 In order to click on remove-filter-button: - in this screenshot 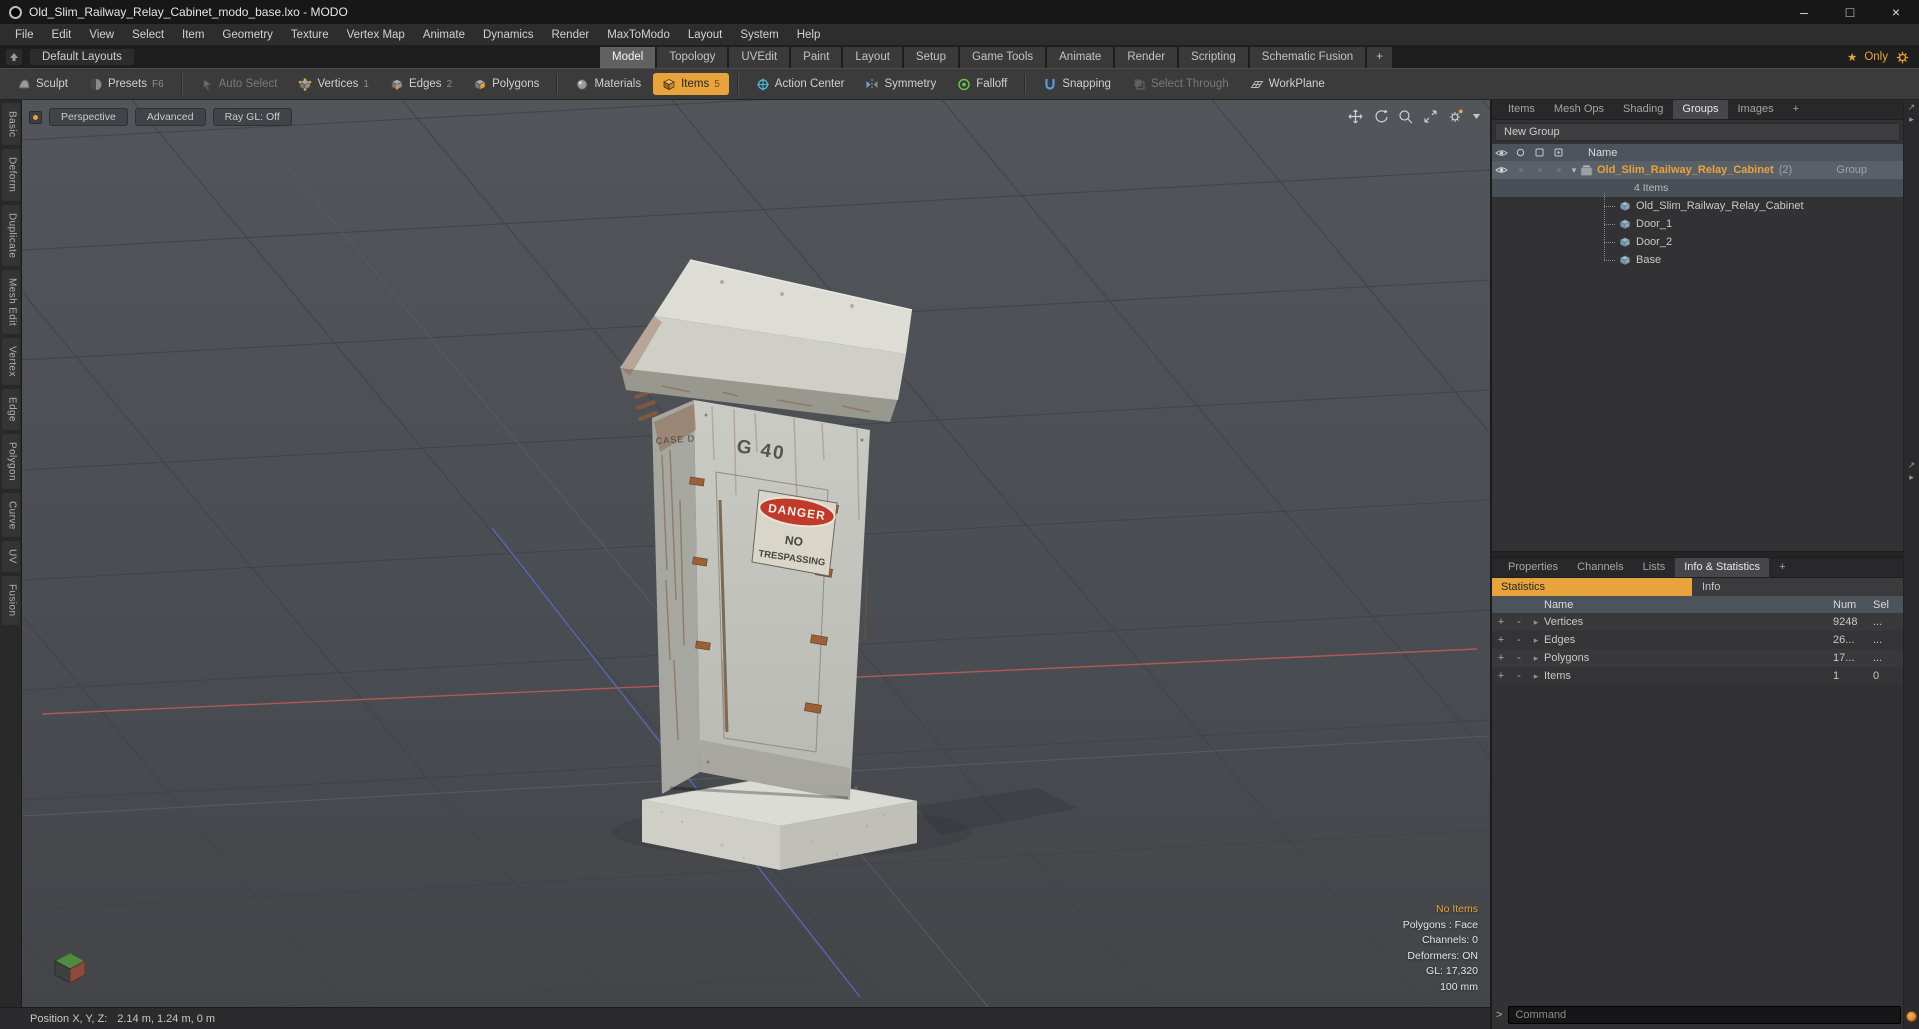, I will do `click(1519, 640)`.